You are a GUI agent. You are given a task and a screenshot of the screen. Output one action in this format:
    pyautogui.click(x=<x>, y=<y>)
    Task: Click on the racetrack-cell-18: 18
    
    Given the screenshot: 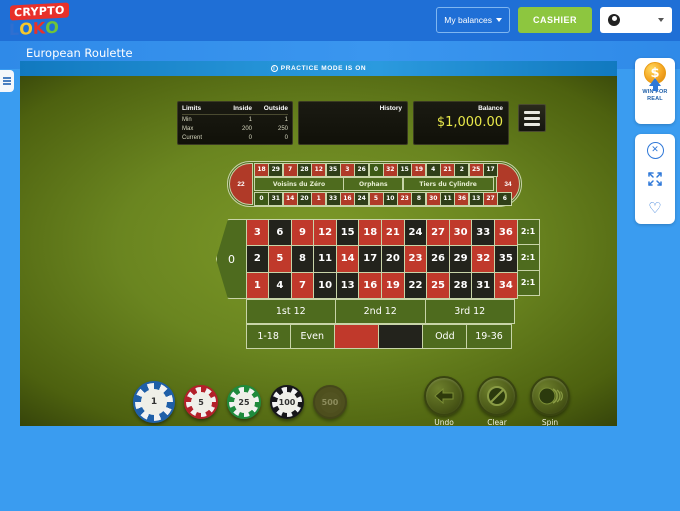 What is the action you would take?
    pyautogui.click(x=261, y=169)
    